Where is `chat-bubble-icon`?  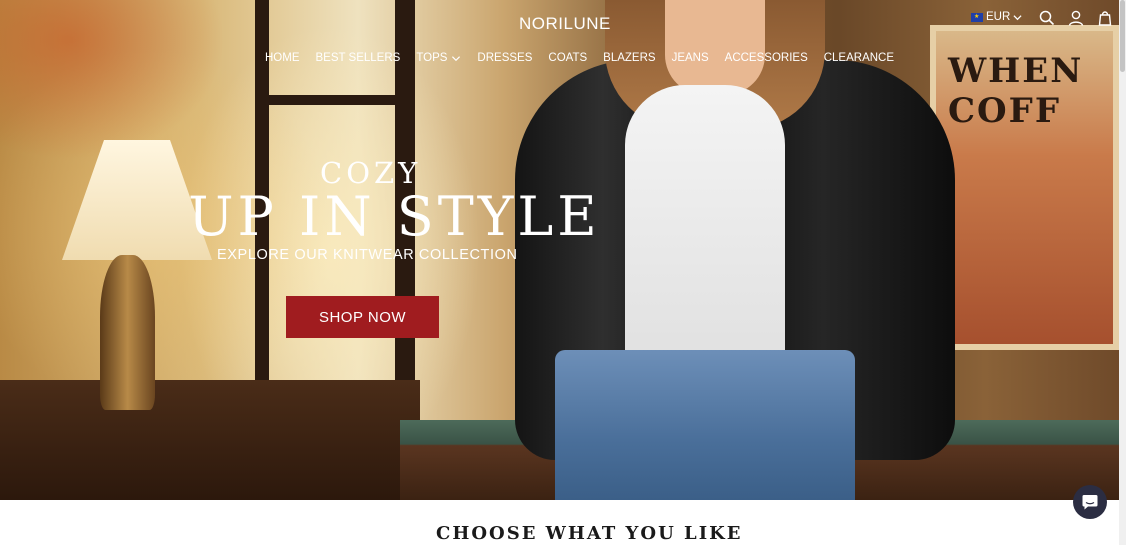 chat-bubble-icon is located at coordinates (1090, 502).